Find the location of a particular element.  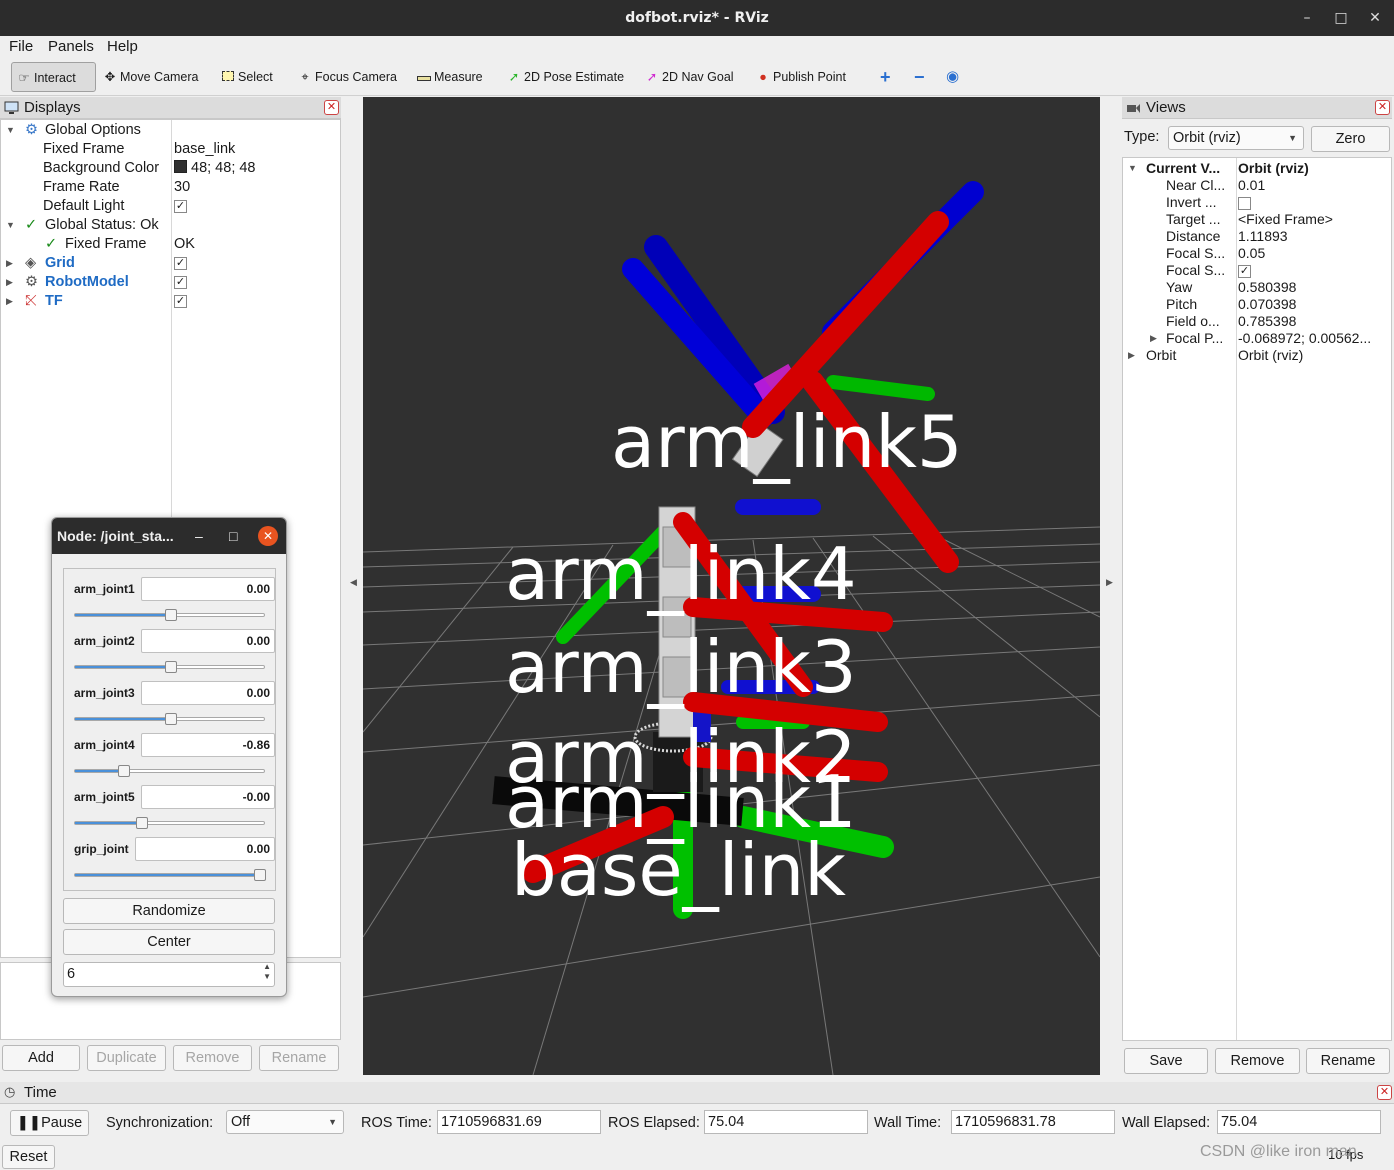

view-type-select: Orbit (rviz) ▼ is located at coordinates (1236, 138).